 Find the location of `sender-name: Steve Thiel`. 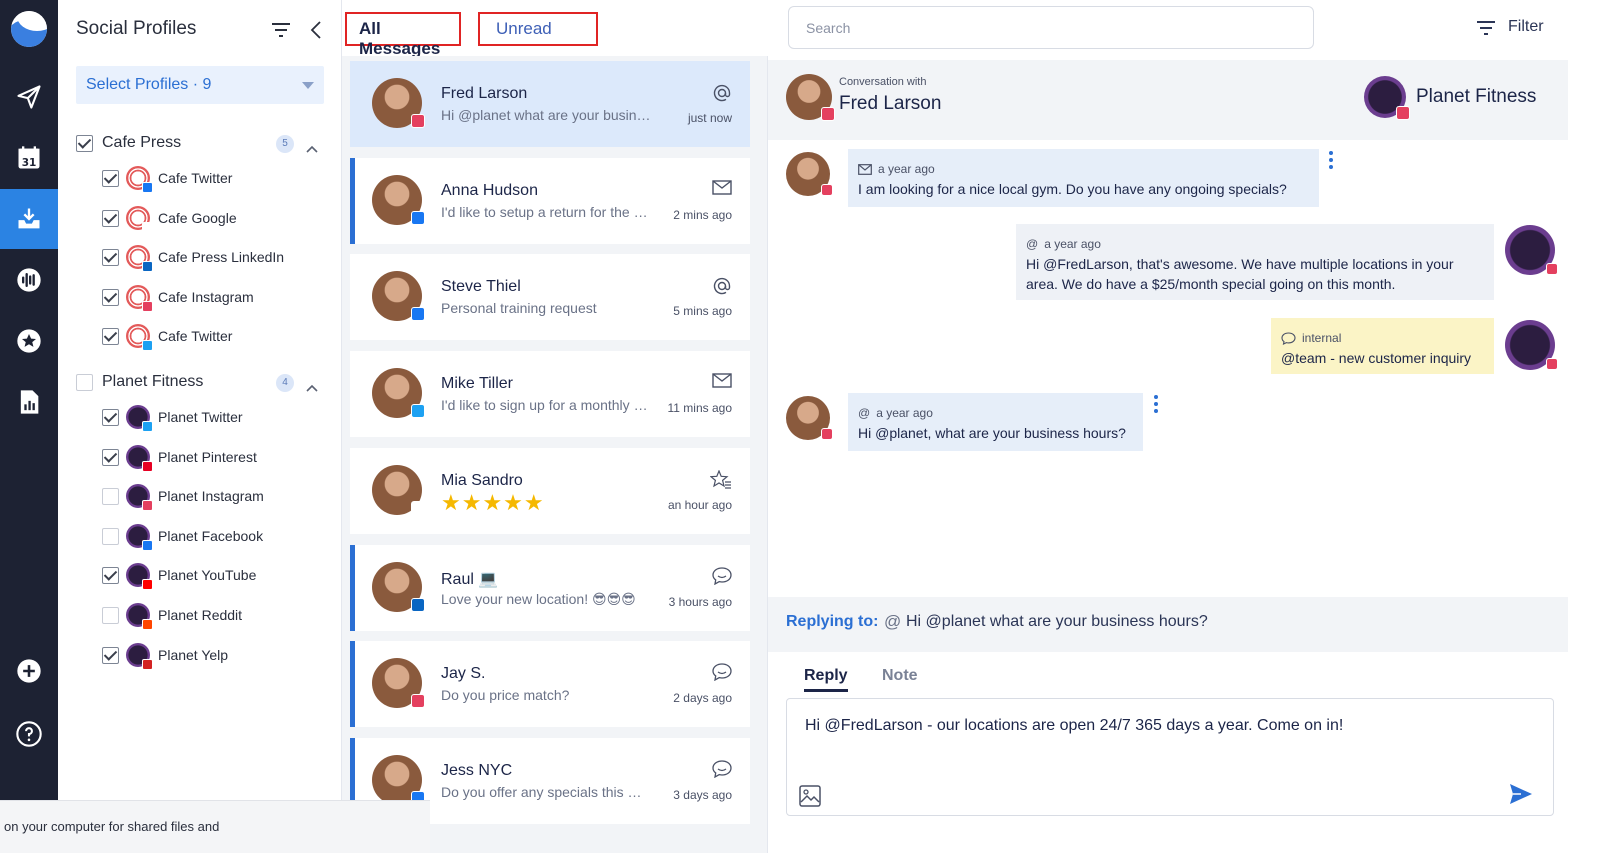

sender-name: Steve Thiel is located at coordinates (481, 287).